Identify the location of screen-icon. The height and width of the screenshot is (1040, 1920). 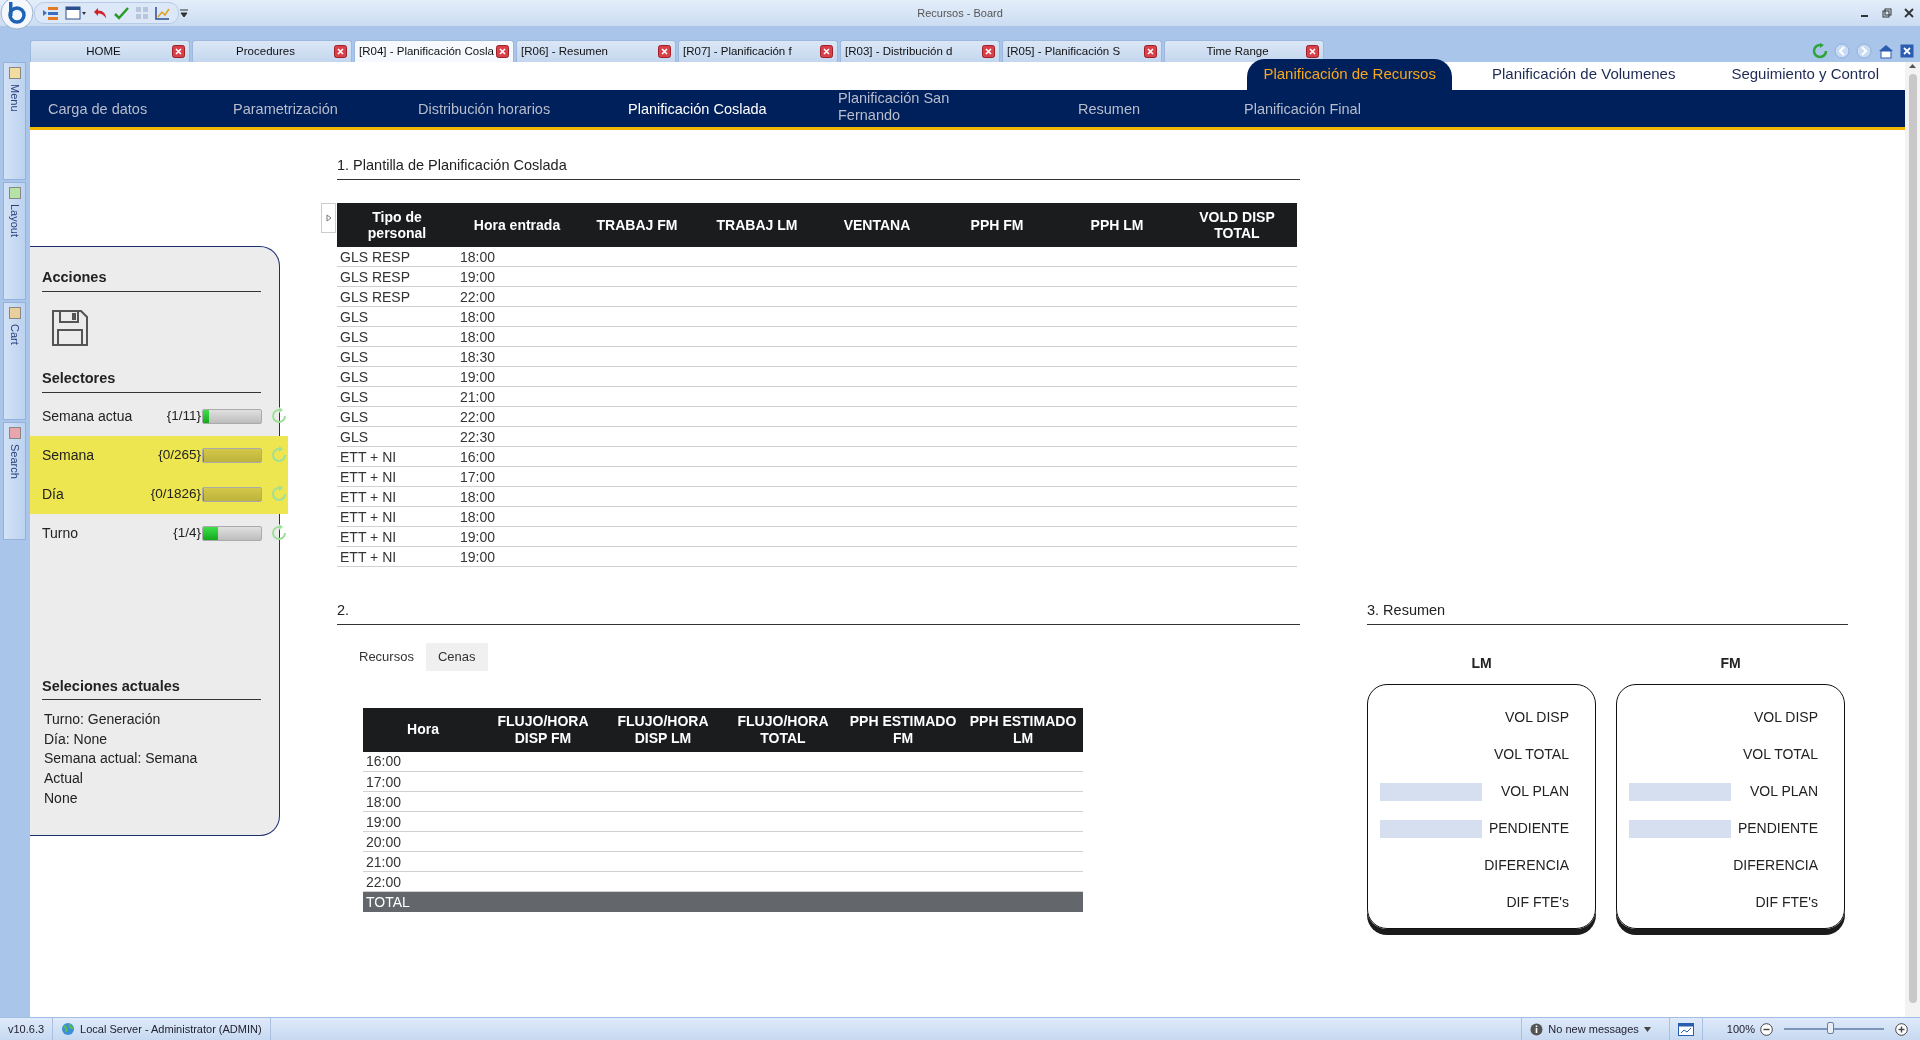
(1685, 1029).